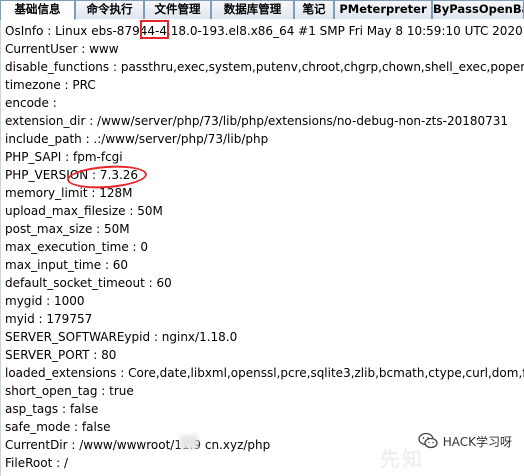  What do you see at coordinates (383, 9) in the screenshot?
I see `tab-pmeterpreter: PMeterpreter` at bounding box center [383, 9].